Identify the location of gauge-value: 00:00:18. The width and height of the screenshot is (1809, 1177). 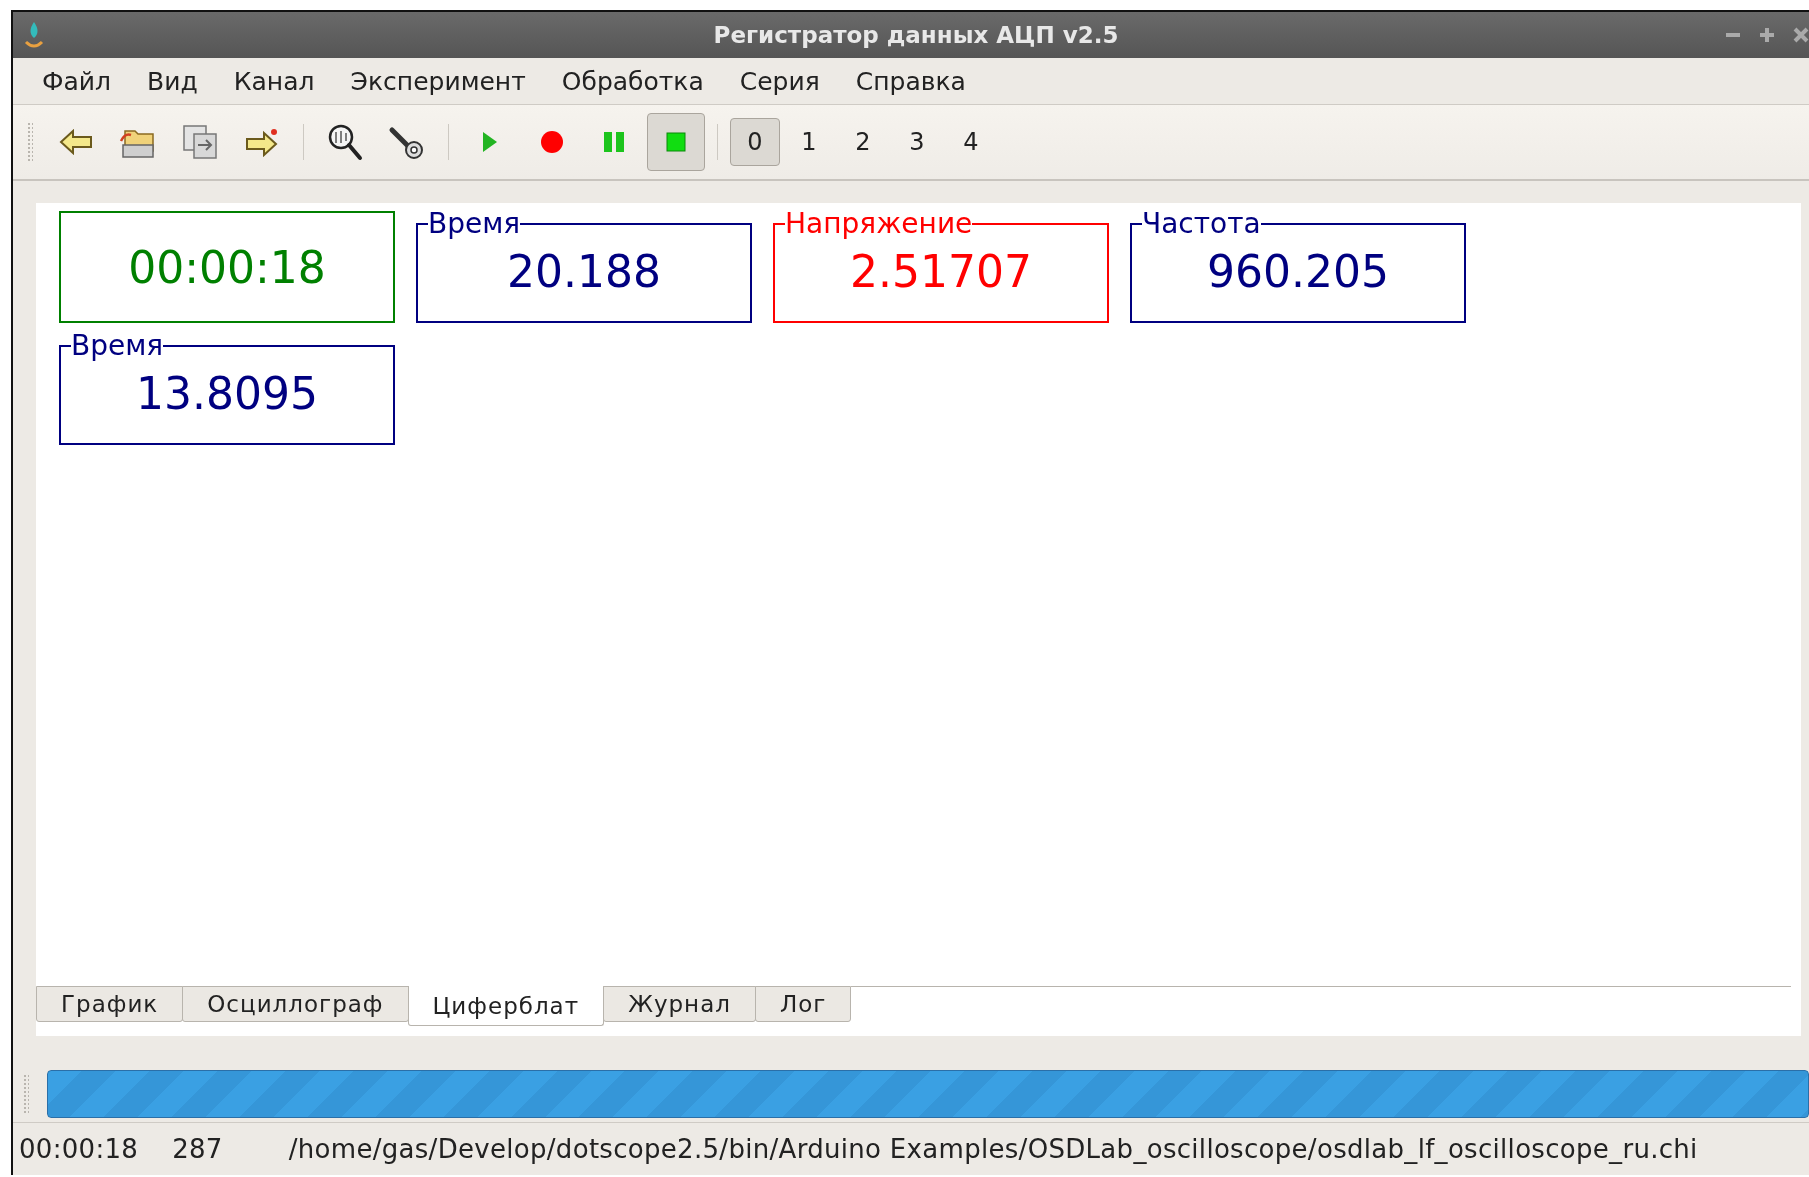
(227, 267).